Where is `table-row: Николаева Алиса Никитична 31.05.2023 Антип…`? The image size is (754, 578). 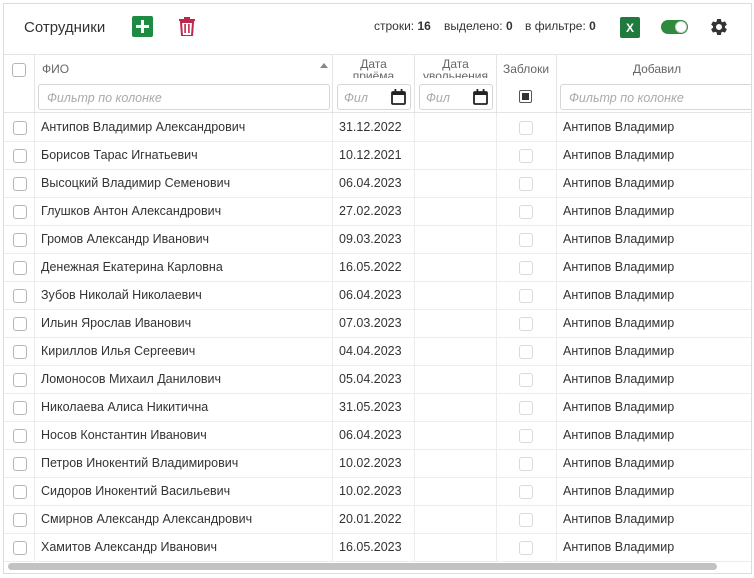 table-row: Николаева Алиса Никитична 31.05.2023 Антип… is located at coordinates (377, 408).